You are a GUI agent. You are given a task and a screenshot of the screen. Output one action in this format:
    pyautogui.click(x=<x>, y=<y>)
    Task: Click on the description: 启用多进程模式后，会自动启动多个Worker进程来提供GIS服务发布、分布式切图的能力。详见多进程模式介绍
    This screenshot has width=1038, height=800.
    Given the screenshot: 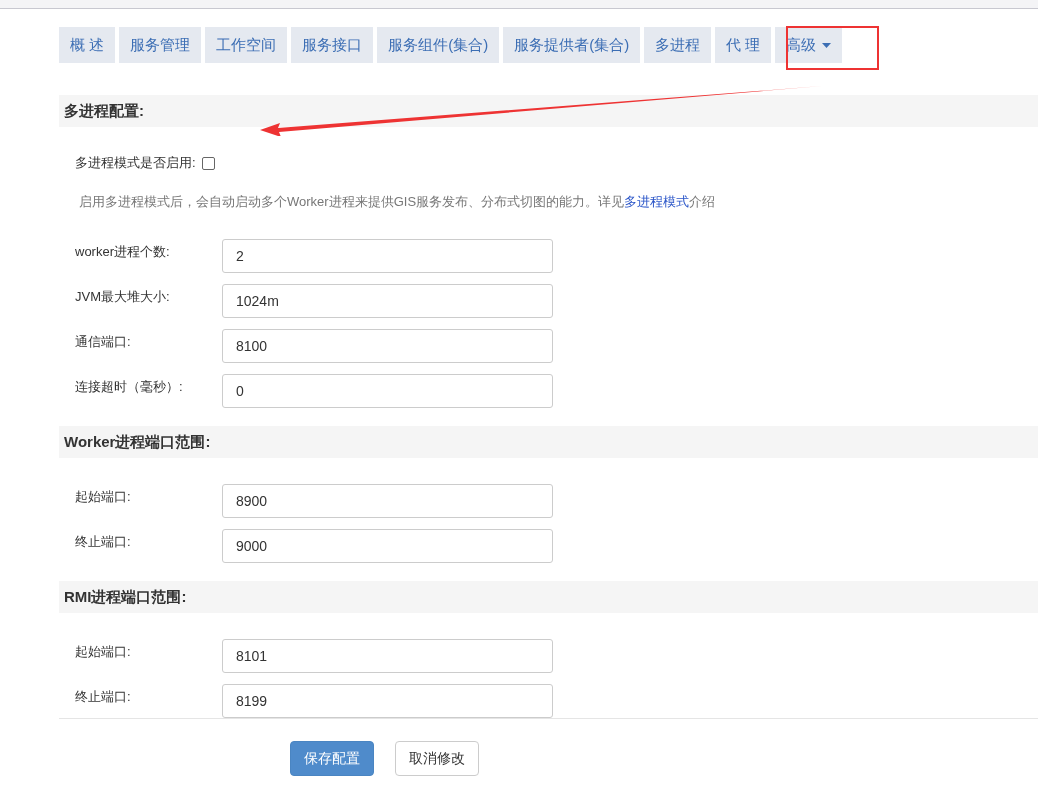 What is the action you would take?
    pyautogui.click(x=397, y=202)
    